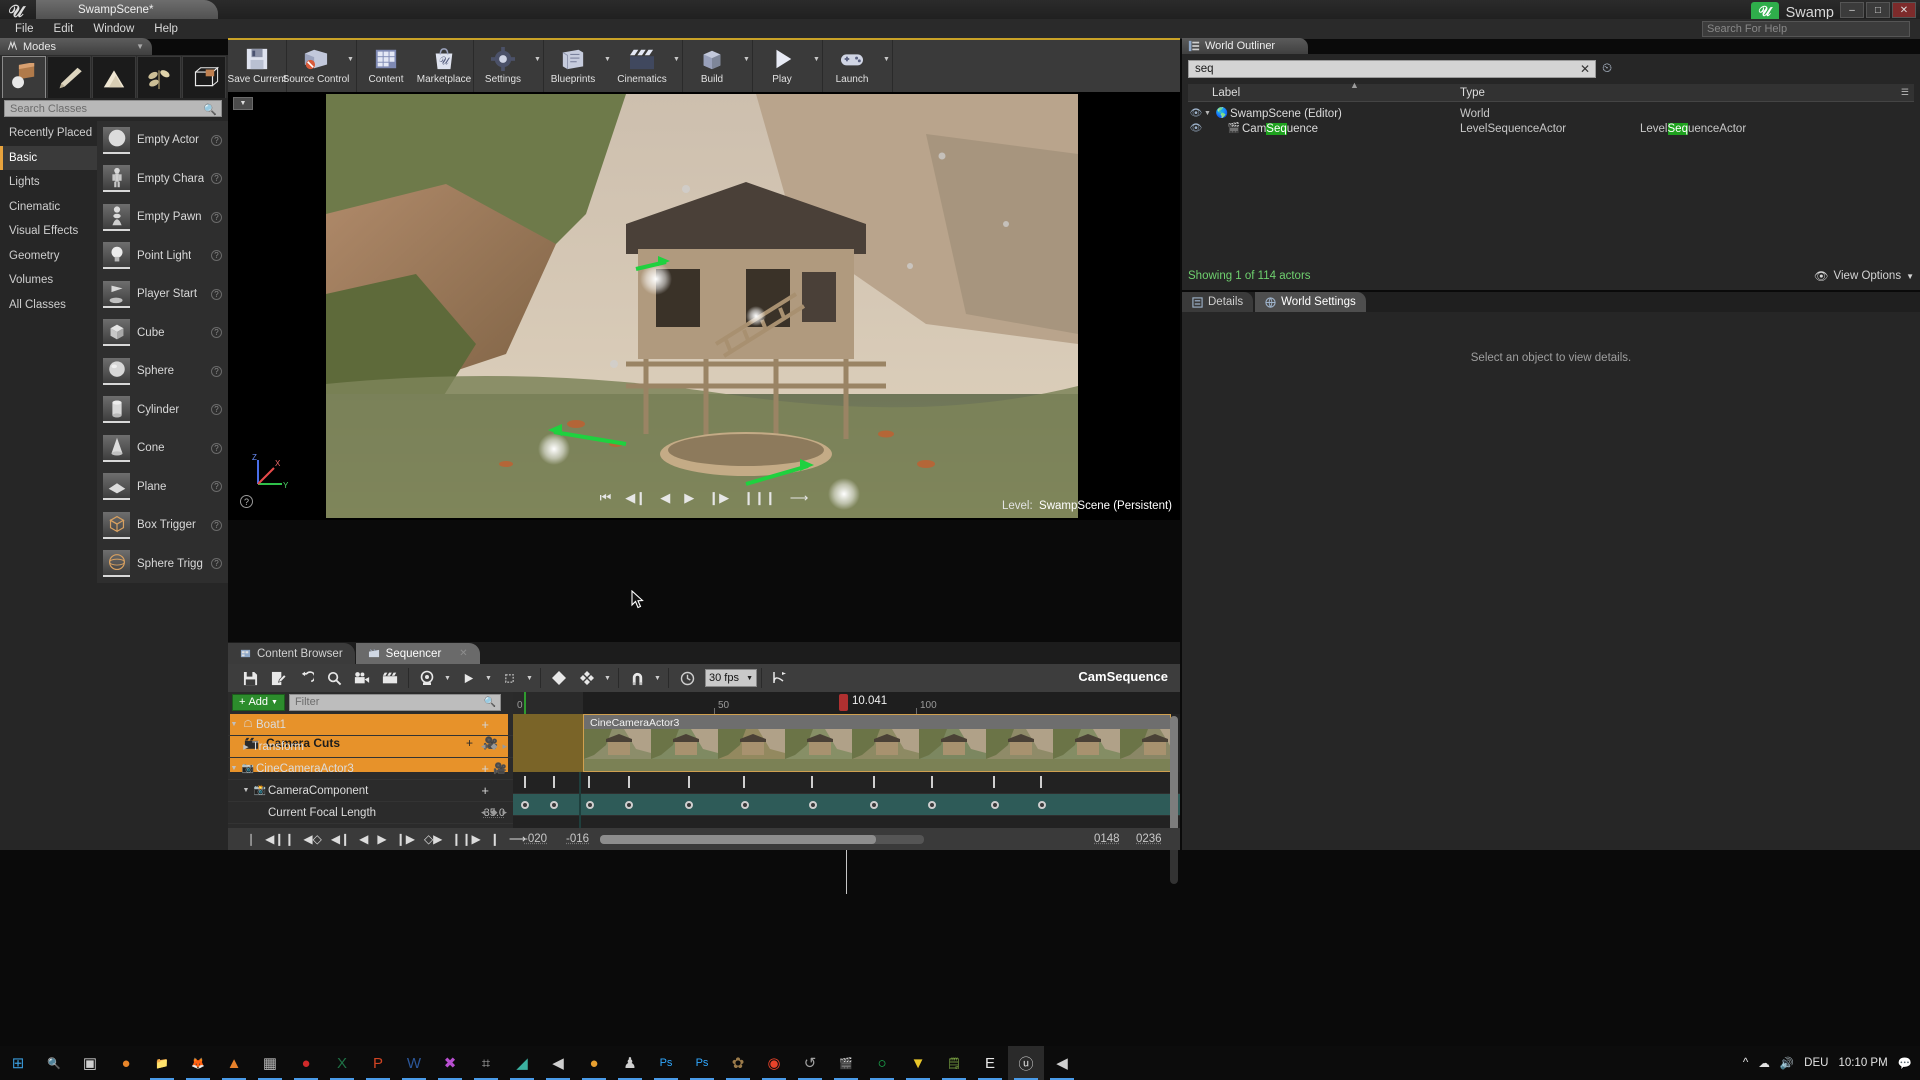 This screenshot has width=1920, height=1080. I want to click on foxit-icon: 🦊, so click(198, 1063).